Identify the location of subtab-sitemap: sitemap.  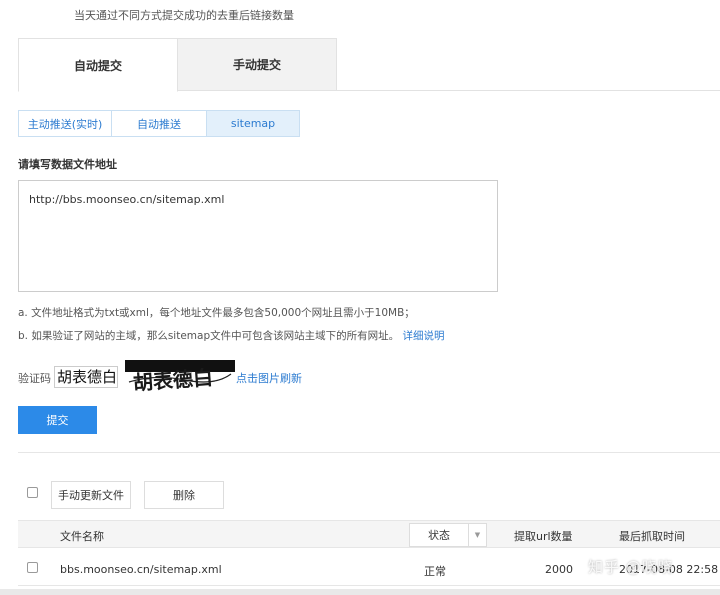
(253, 123).